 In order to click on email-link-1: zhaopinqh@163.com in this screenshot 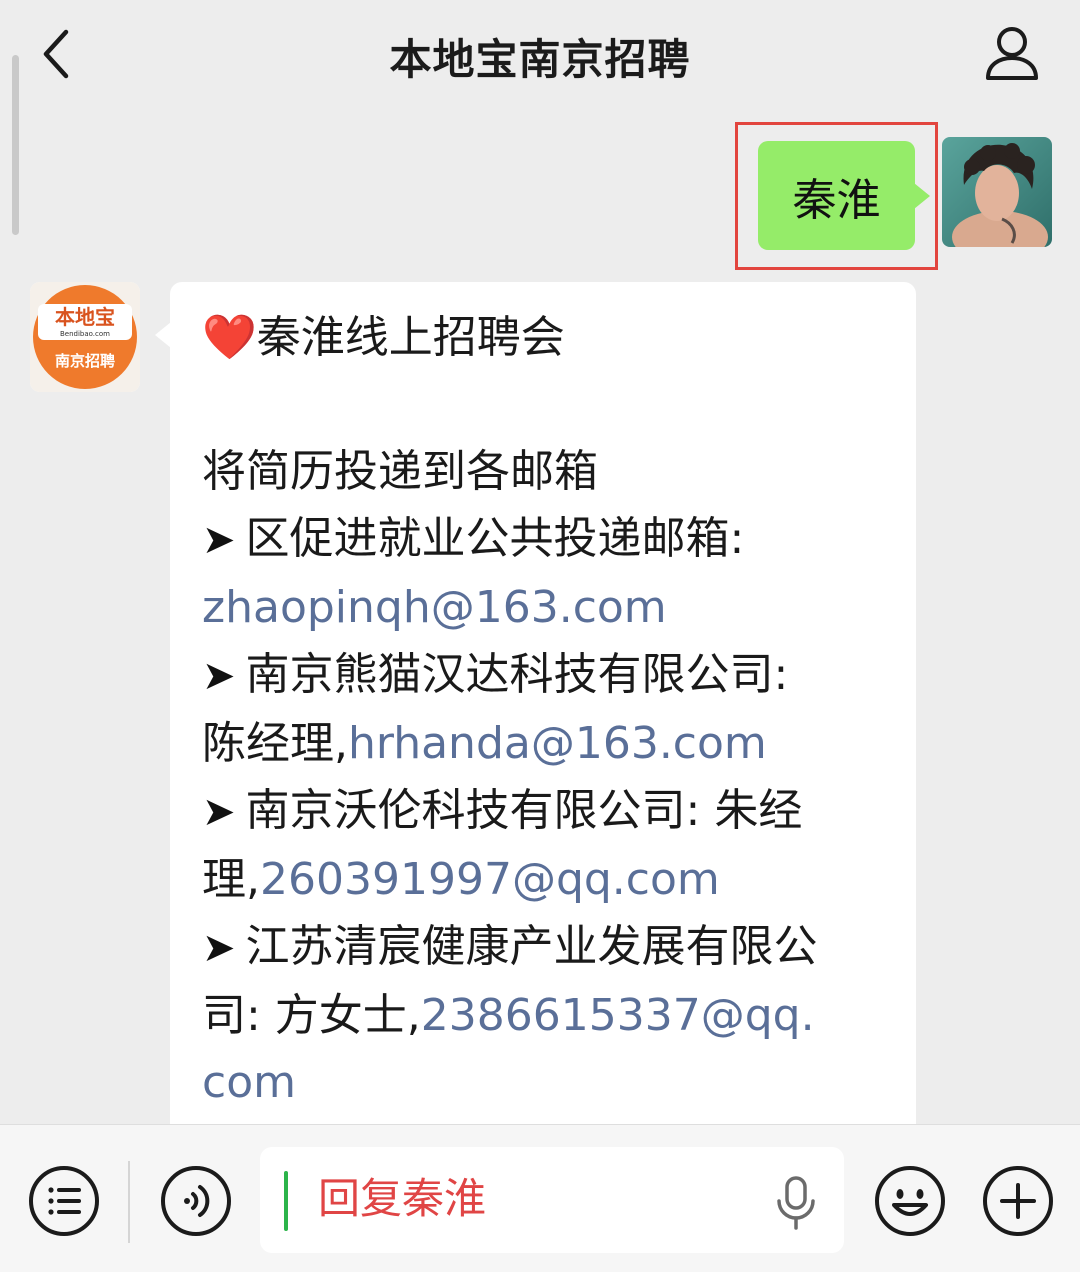, I will do `click(434, 607)`.